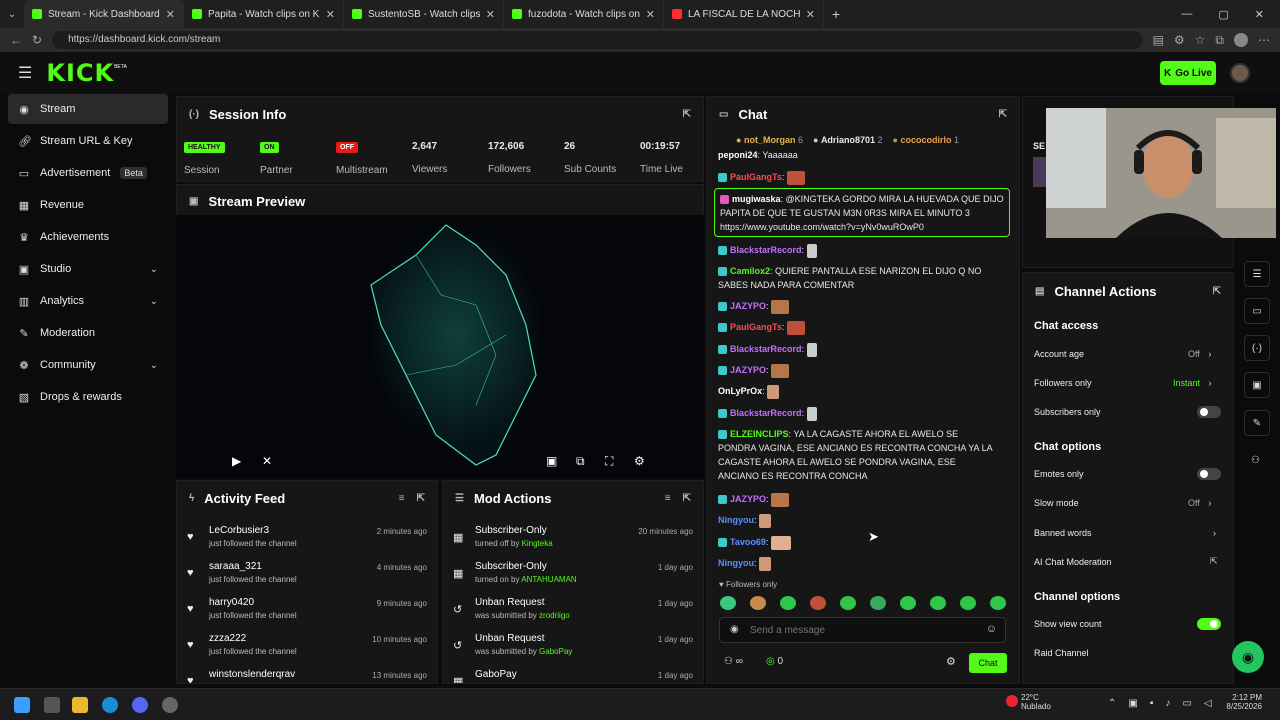 Image resolution: width=1280 pixels, height=720 pixels. Describe the element at coordinates (863, 327) in the screenshot. I see `chat-message: PaulGangTs:` at that location.